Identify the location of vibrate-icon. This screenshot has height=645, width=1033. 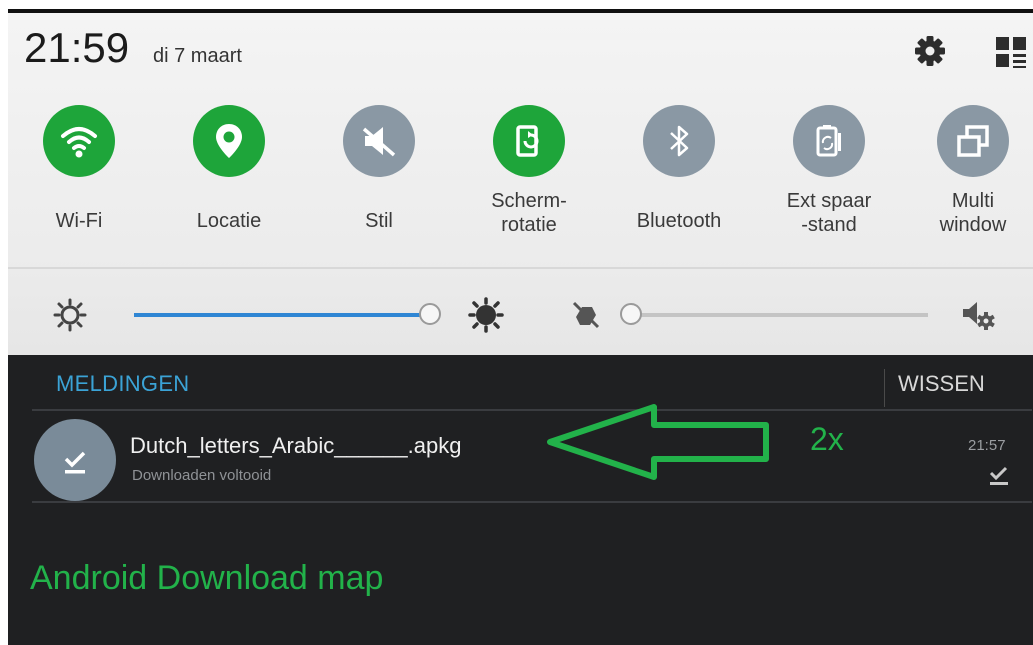
(586, 315).